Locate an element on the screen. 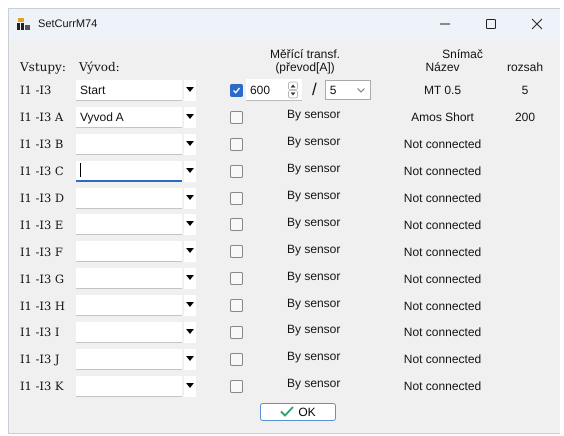  column-header: Vývod: is located at coordinates (99, 67).